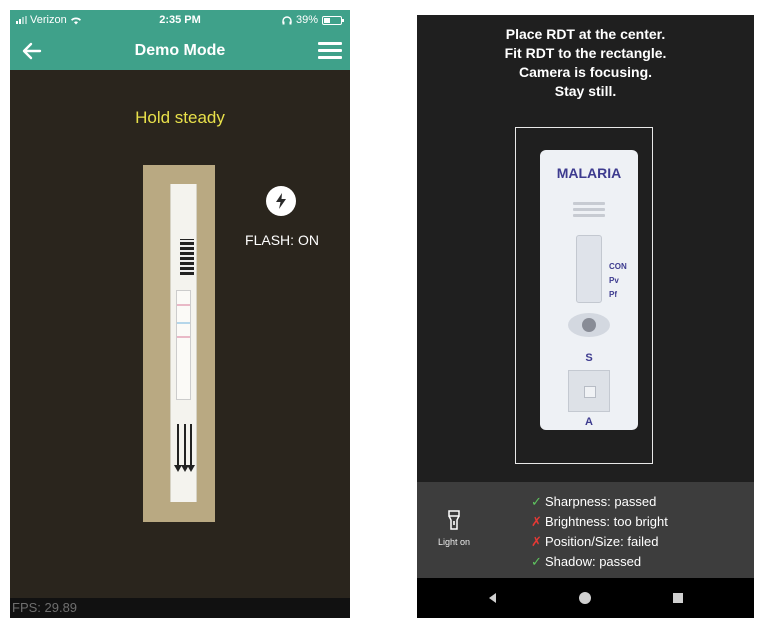  What do you see at coordinates (454, 520) in the screenshot?
I see `flashlight-icon` at bounding box center [454, 520].